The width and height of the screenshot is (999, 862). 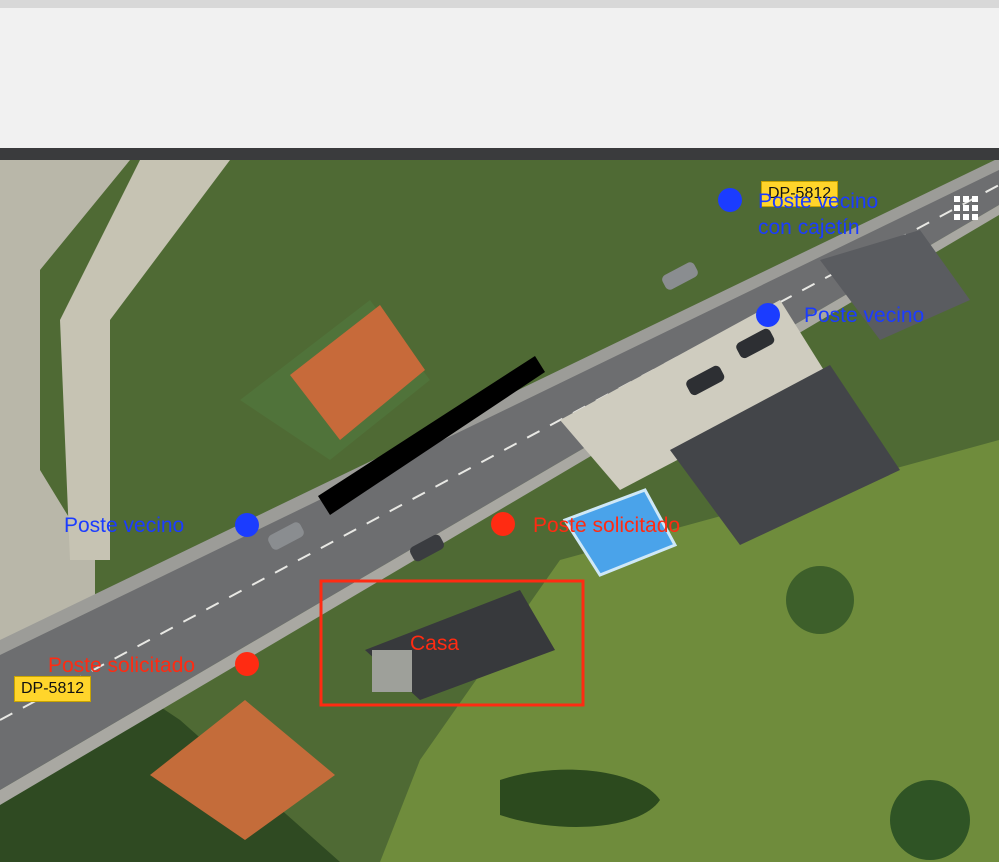 I want to click on label-poste-vecino-left: Poste vecino, so click(x=124, y=525).